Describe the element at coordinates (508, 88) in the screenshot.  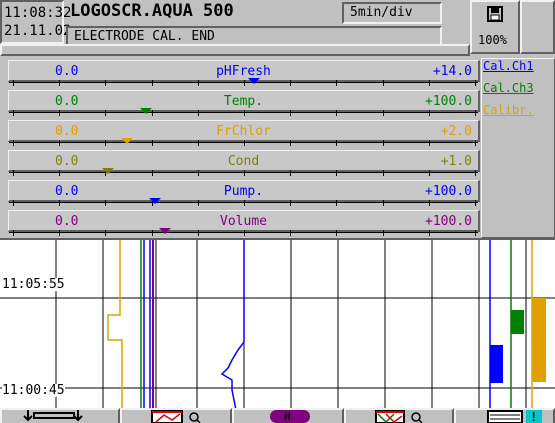
I see `channel-status-label: Cal.Ch3` at that location.